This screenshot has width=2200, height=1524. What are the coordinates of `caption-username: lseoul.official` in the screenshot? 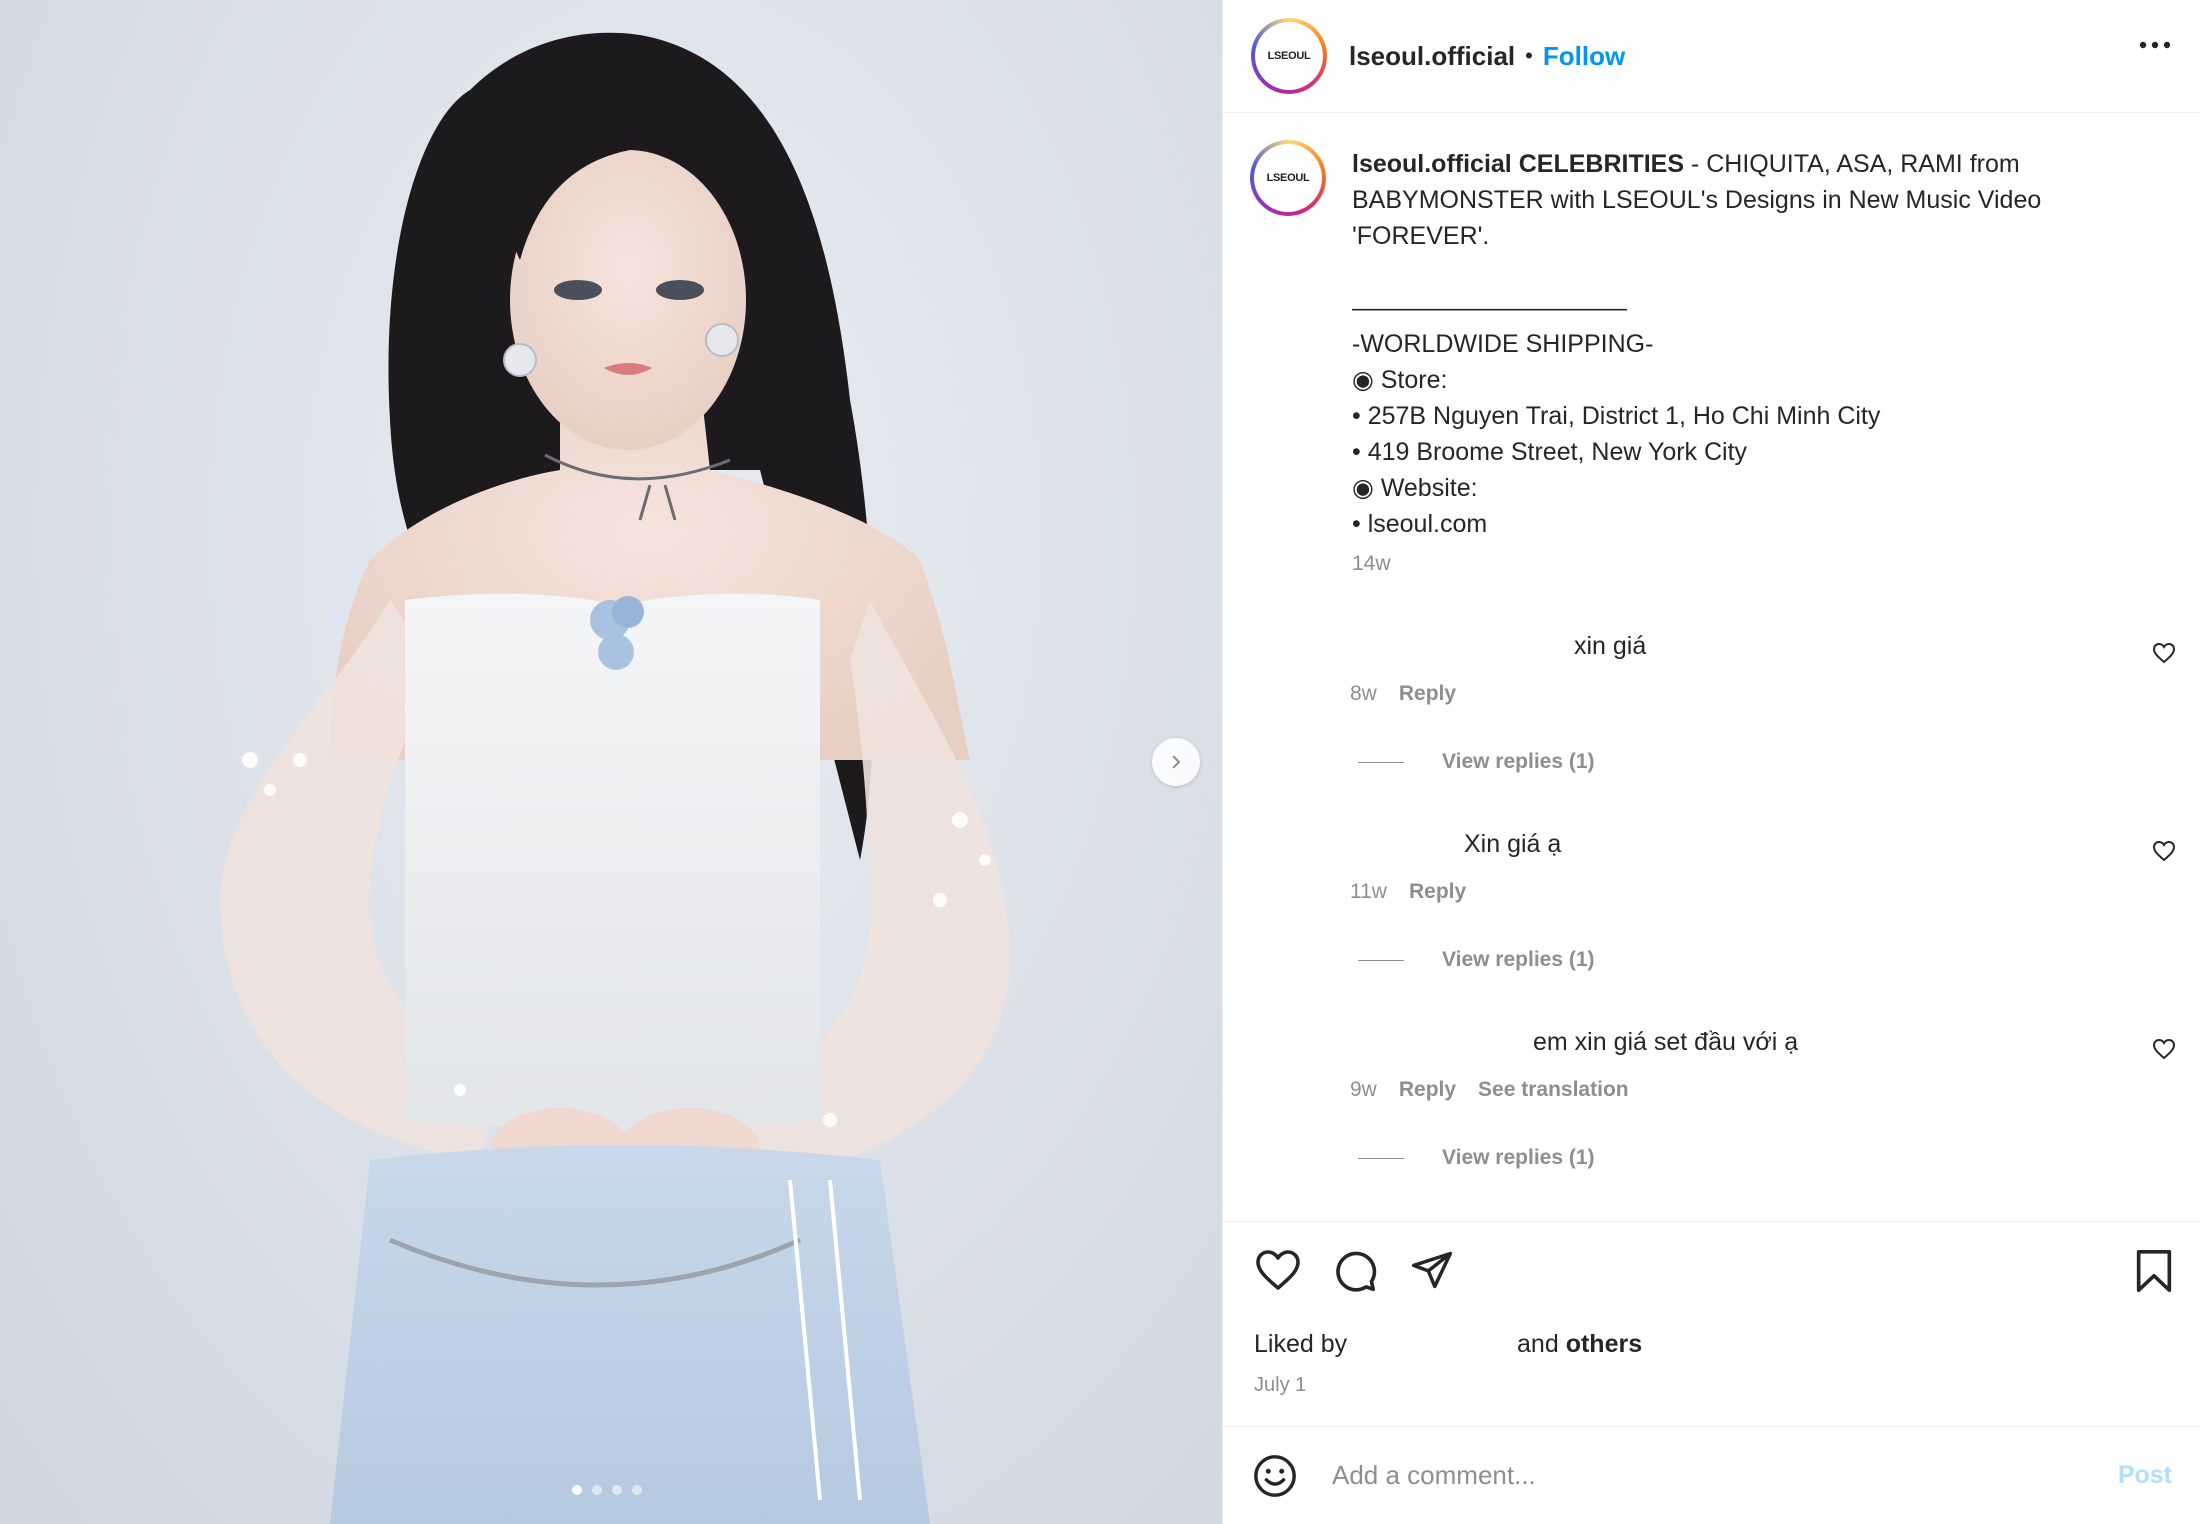 It's located at (1432, 164).